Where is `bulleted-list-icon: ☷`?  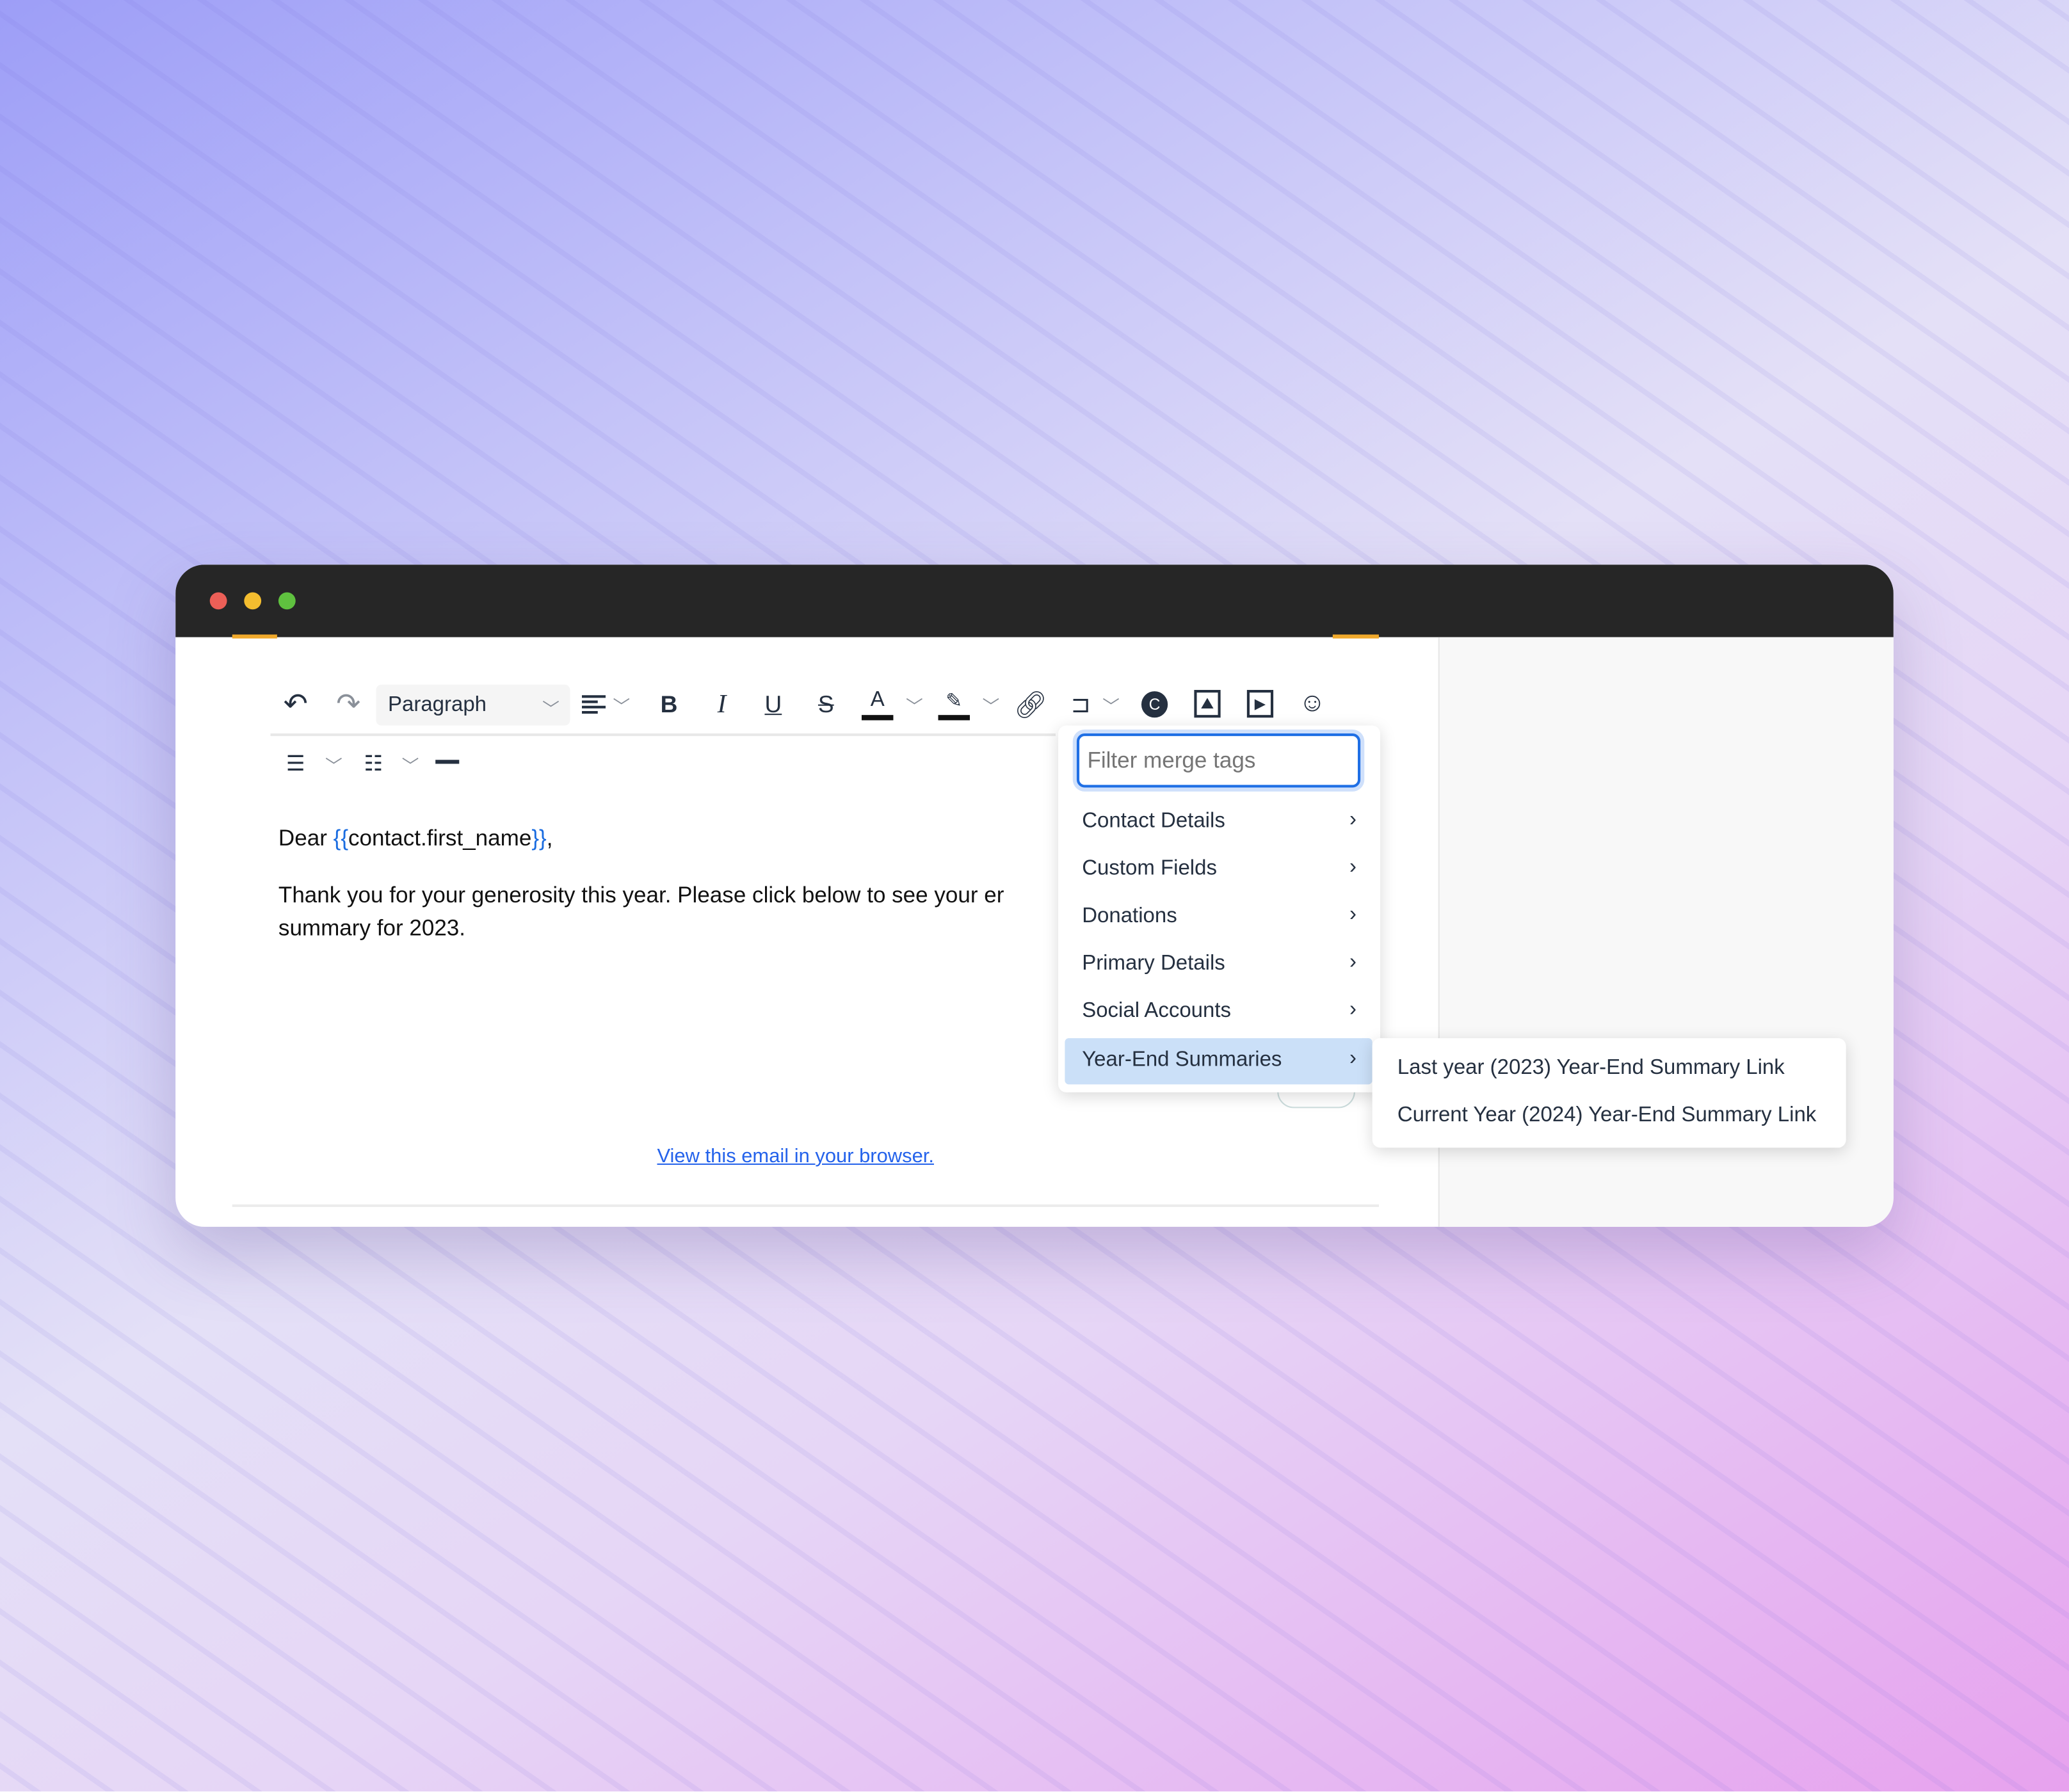 bulleted-list-icon: ☷ is located at coordinates (374, 763).